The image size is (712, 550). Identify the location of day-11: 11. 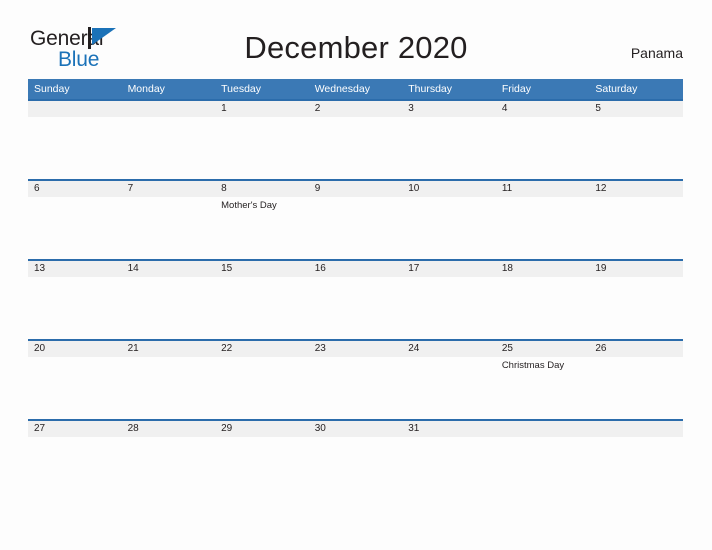
(542, 219).